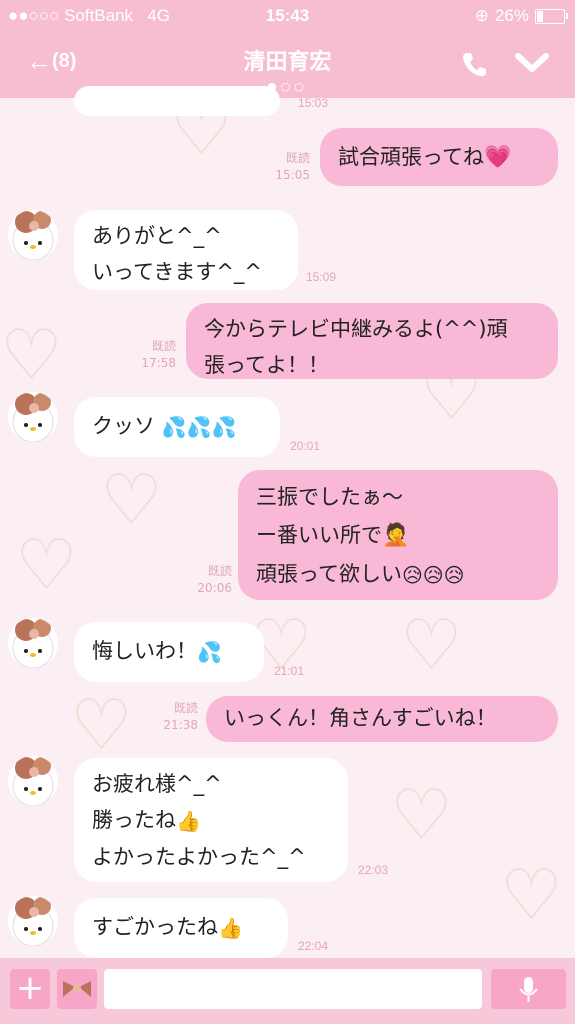 The height and width of the screenshot is (1024, 575). I want to click on message-text: 張ってよ！！, so click(266, 365).